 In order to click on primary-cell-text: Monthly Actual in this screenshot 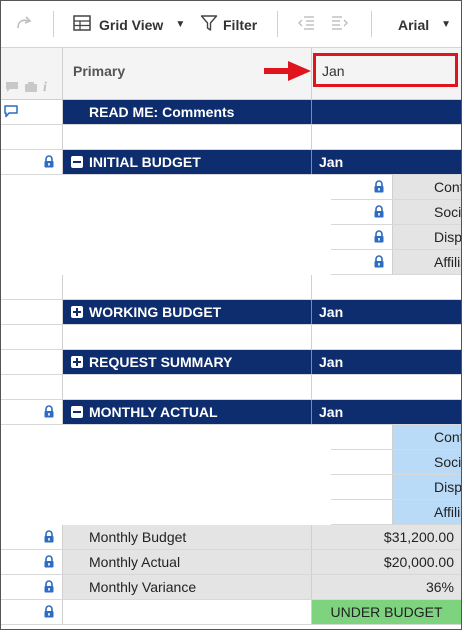, I will do `click(135, 562)`.